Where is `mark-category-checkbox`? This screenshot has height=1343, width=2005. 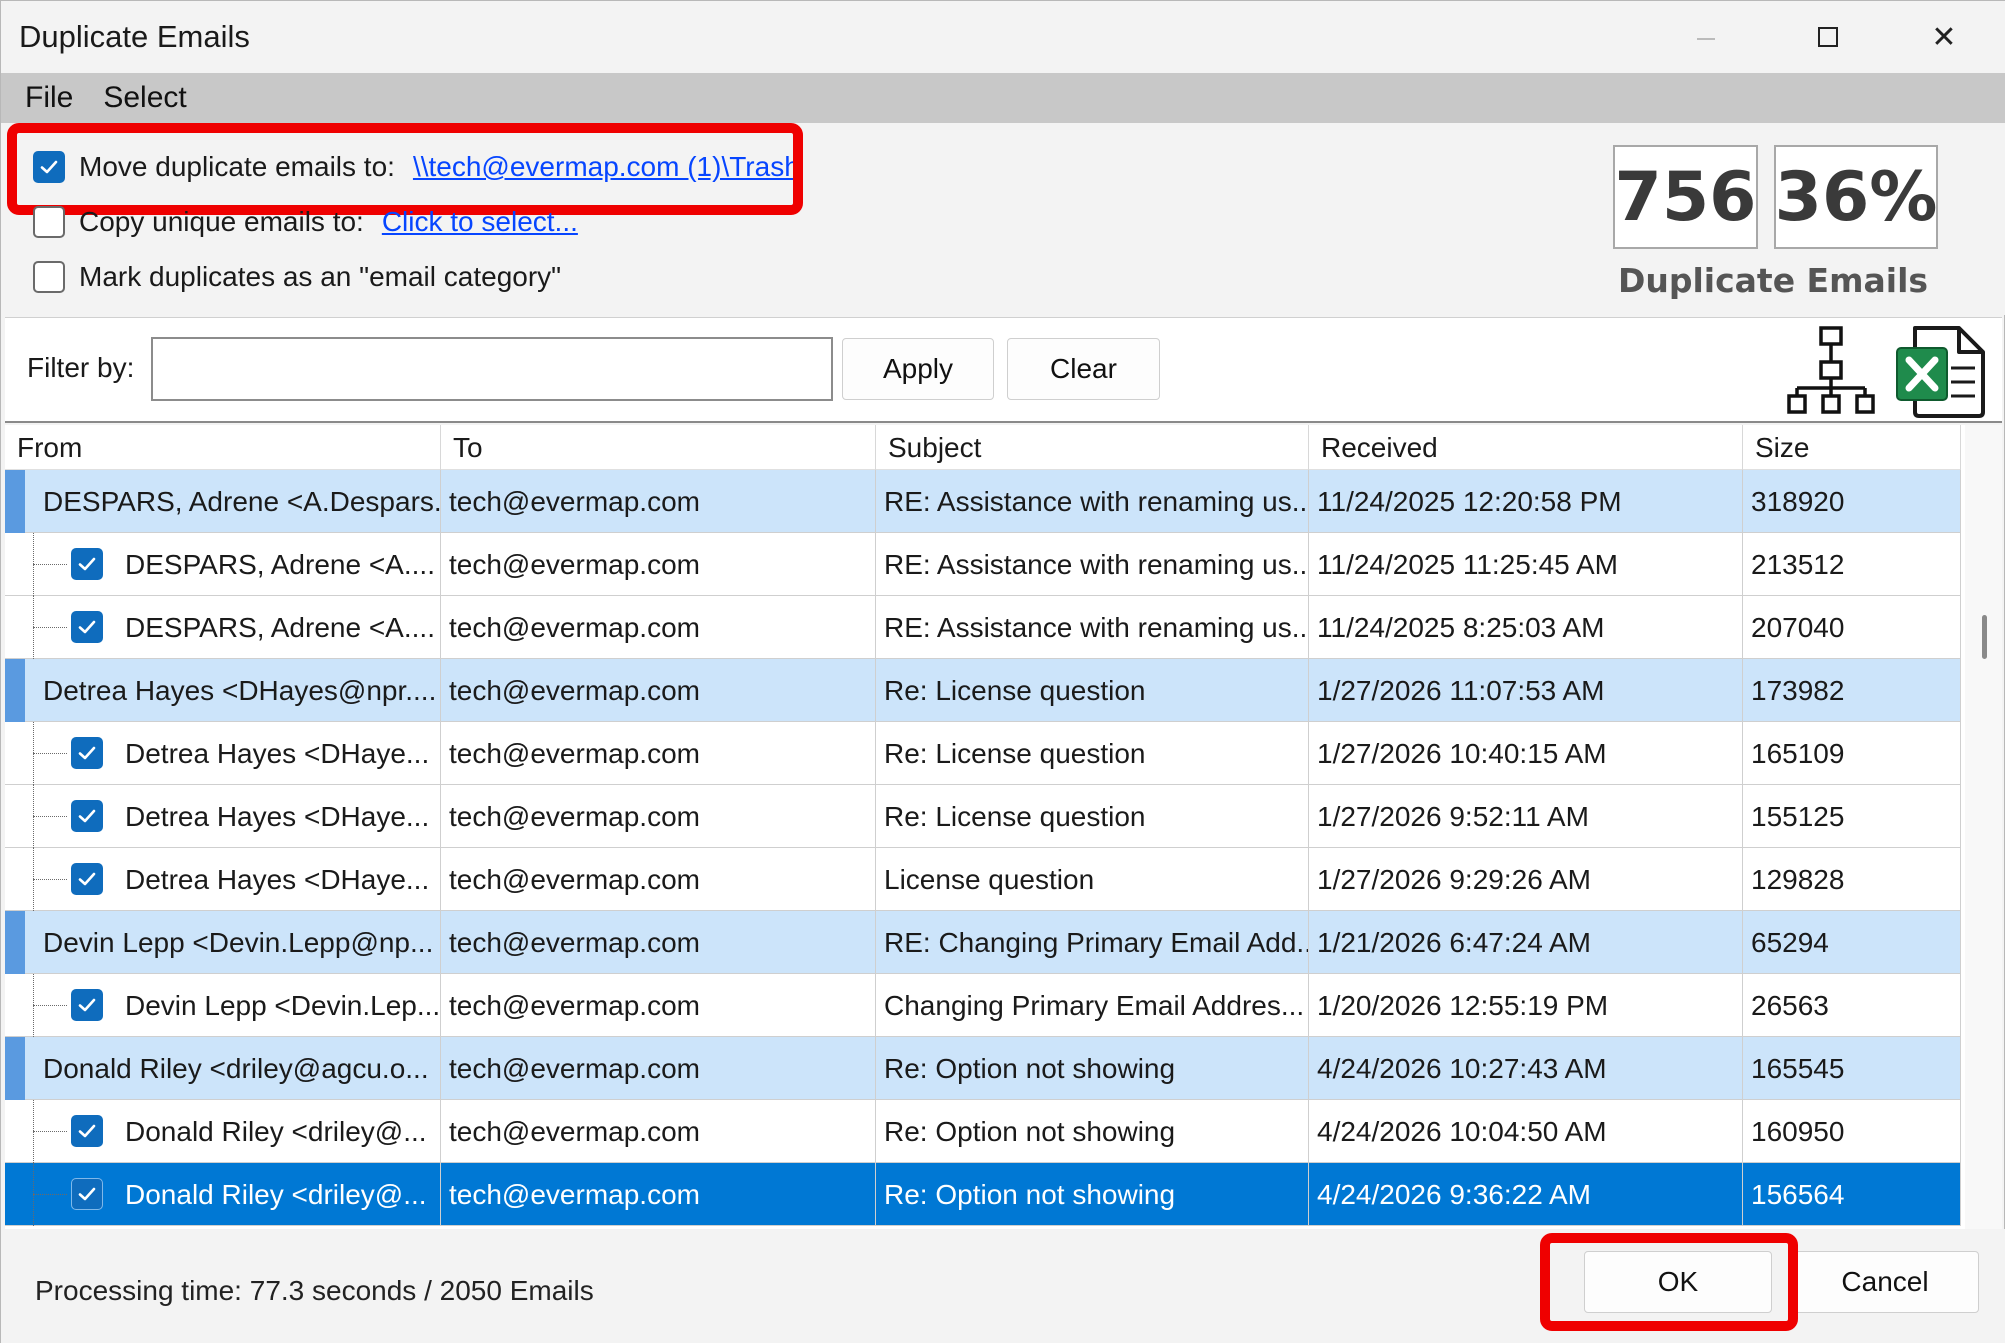 mark-category-checkbox is located at coordinates (49, 277).